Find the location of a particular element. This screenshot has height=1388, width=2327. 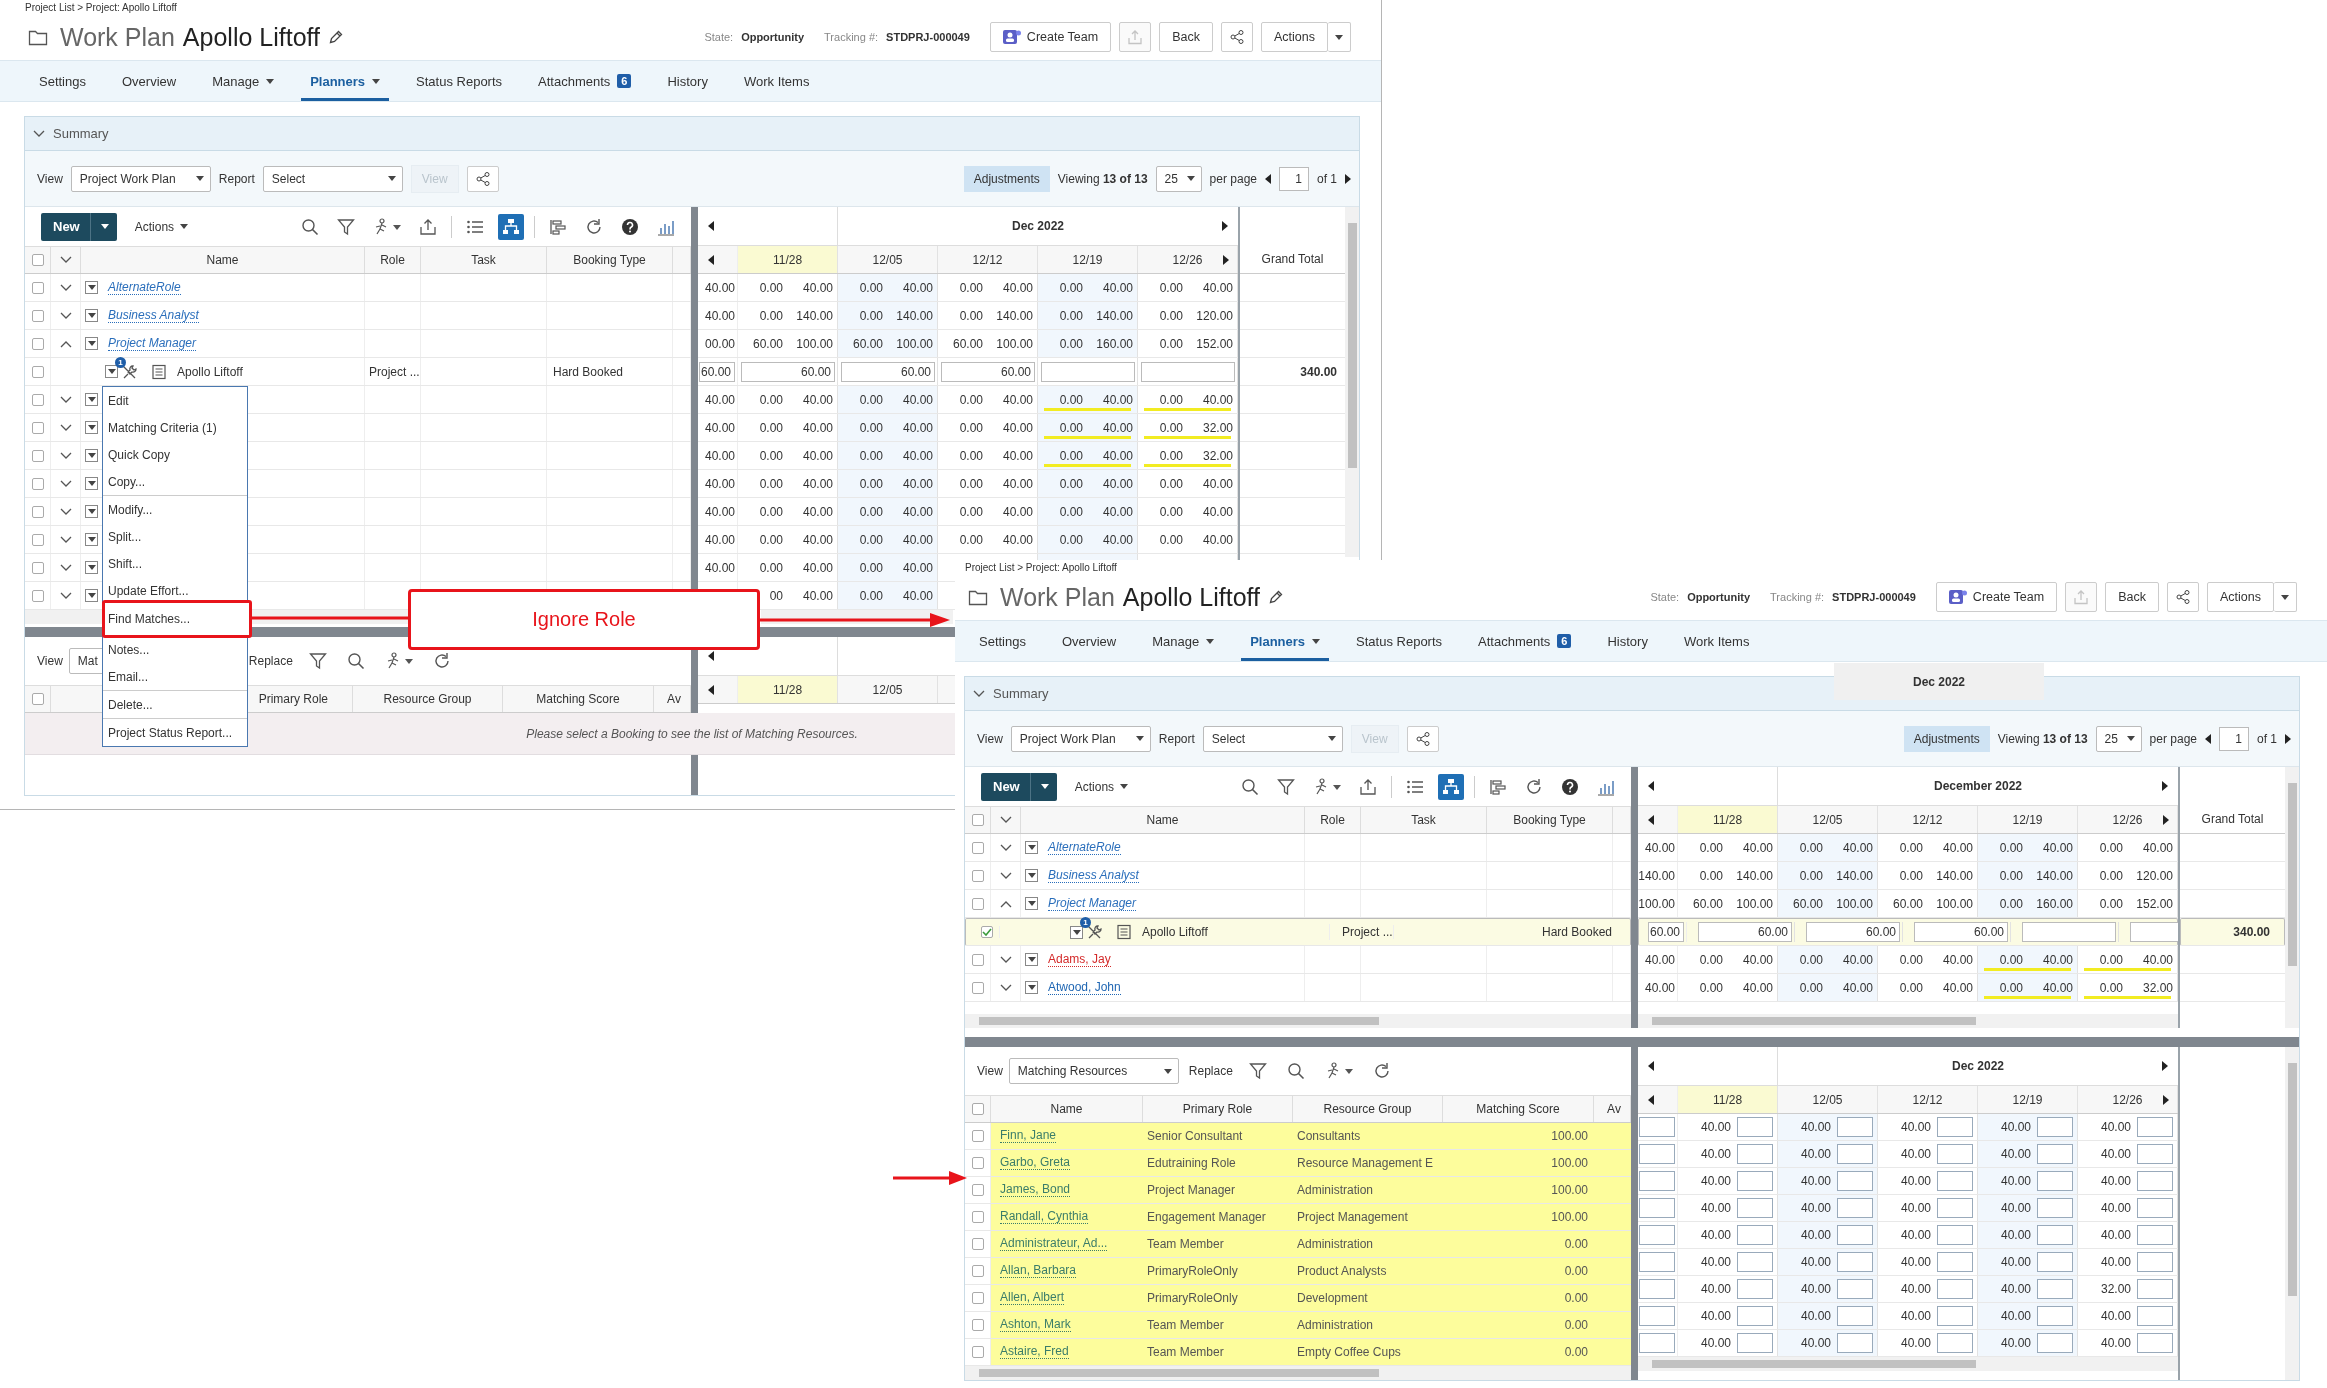

nav-tab: History is located at coordinates (687, 81).